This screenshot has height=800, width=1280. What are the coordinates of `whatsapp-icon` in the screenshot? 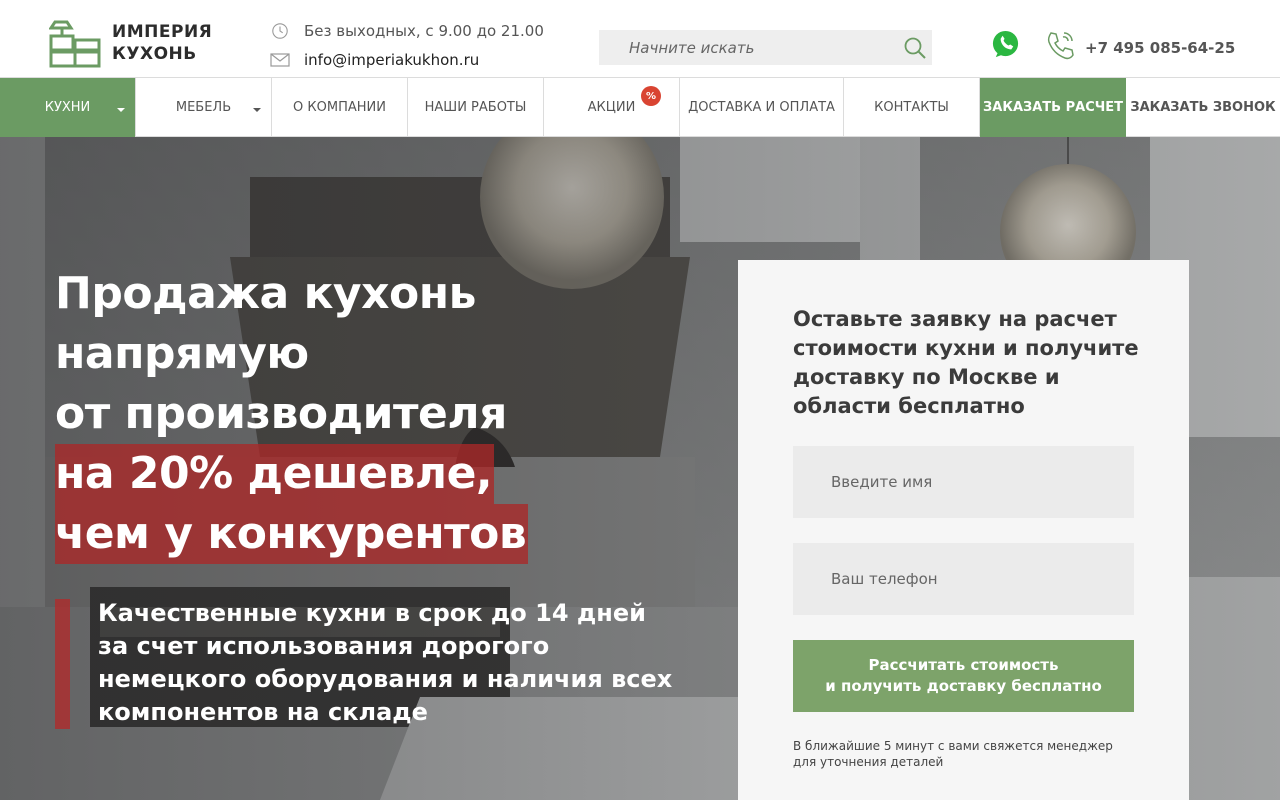 It's located at (1005, 44).